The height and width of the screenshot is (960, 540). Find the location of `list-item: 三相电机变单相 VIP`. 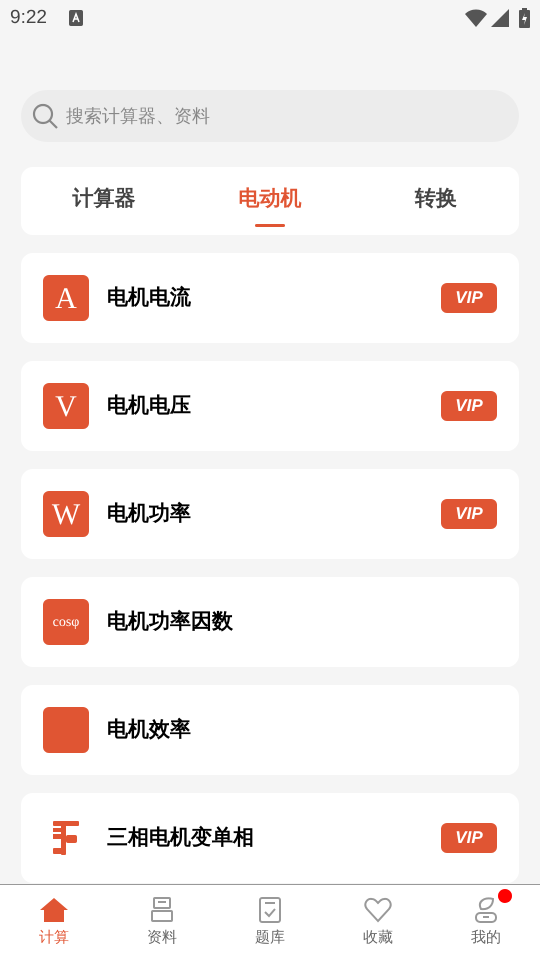

list-item: 三相电机变单相 VIP is located at coordinates (270, 838).